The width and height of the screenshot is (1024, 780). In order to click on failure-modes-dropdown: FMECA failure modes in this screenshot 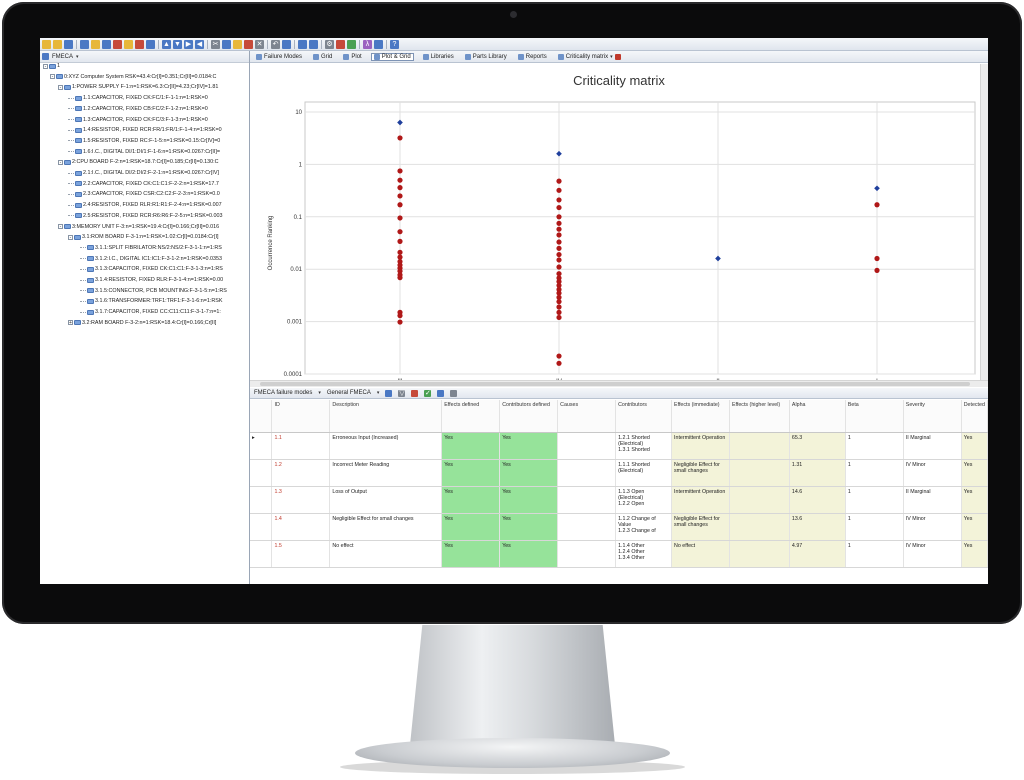, I will do `click(283, 393)`.